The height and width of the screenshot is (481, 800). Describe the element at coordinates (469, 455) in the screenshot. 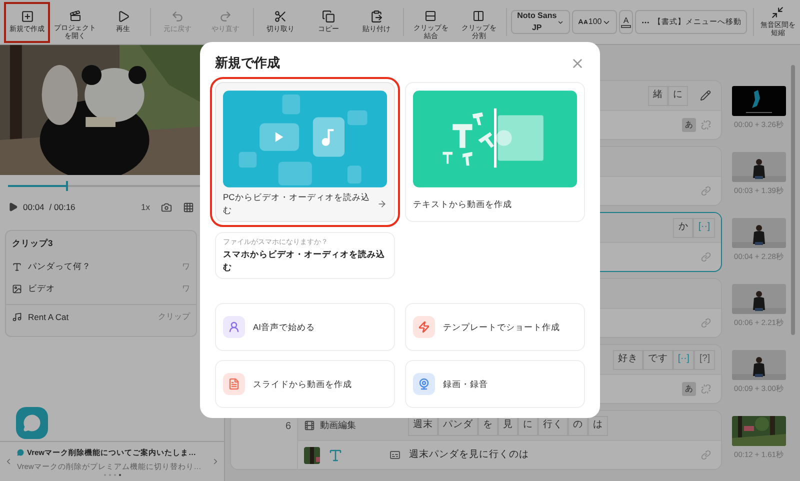

I see `subtitle-text: 週末パンダを見に行くのは` at that location.